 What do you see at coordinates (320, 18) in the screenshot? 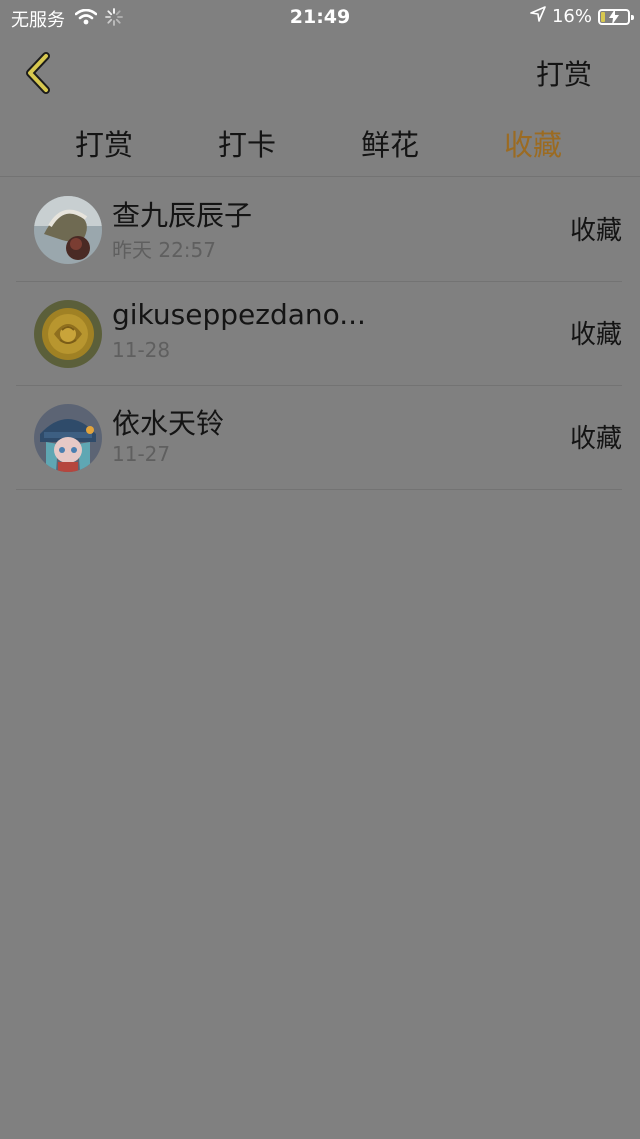
I see `status-bar: 无服务 21:49 16%` at bounding box center [320, 18].